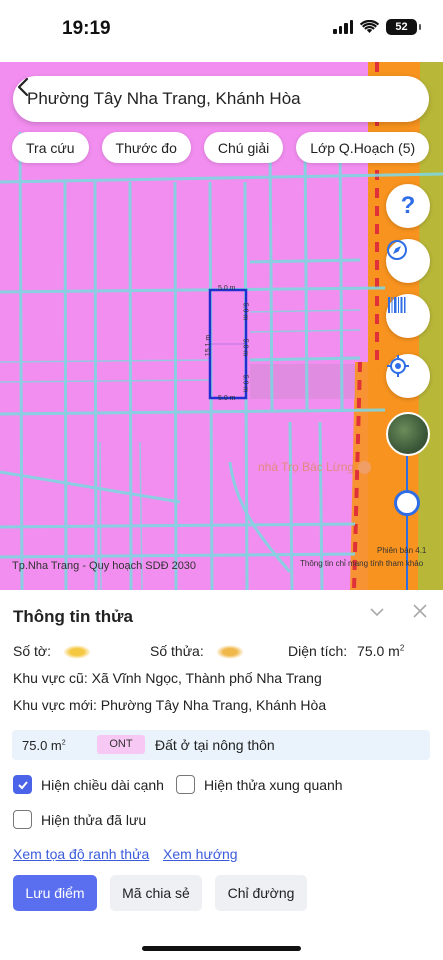 Image resolution: width=443 pixels, height=960 pixels. What do you see at coordinates (408, 261) in the screenshot?
I see `compass-button` at bounding box center [408, 261].